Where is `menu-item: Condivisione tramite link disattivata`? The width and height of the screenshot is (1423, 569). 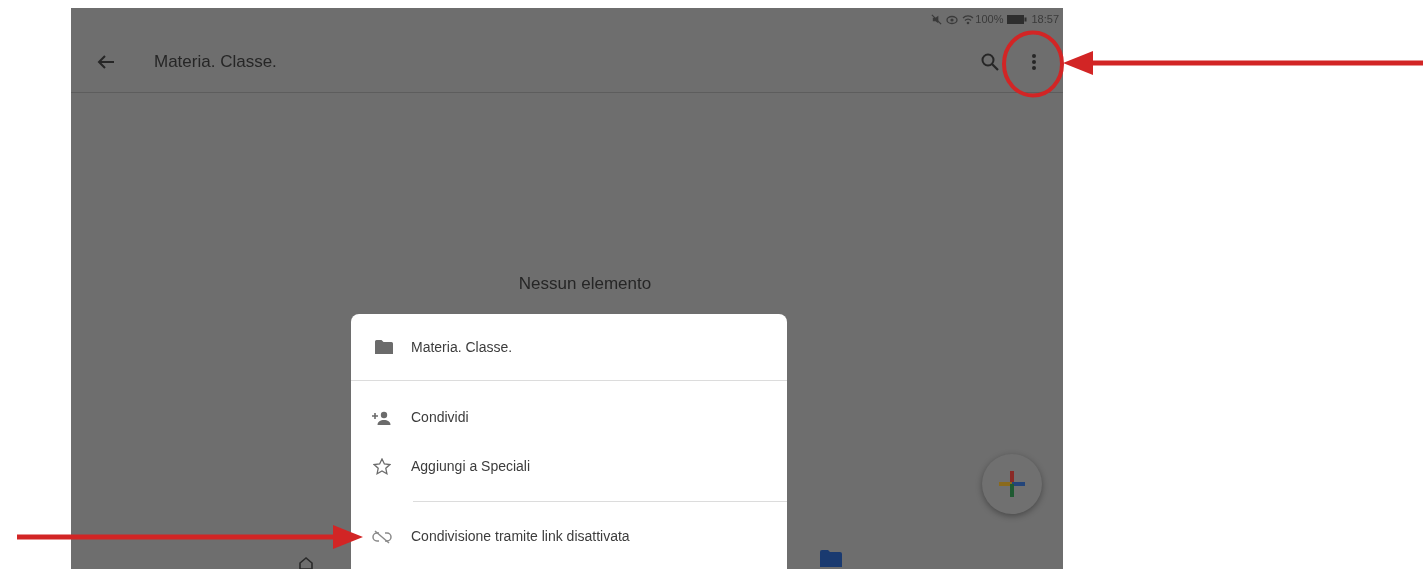
menu-item: Condivisione tramite link disattivata is located at coordinates (569, 536).